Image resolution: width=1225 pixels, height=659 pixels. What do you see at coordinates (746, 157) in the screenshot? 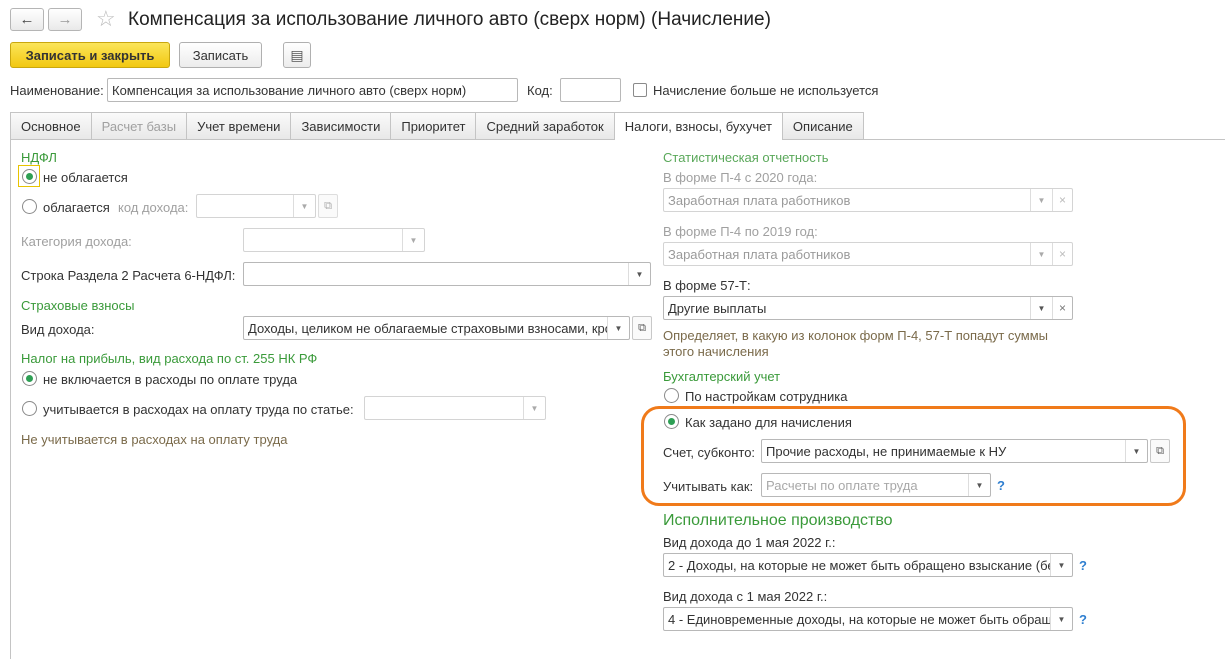
I see `stat-header: Статистическая отчетность` at bounding box center [746, 157].